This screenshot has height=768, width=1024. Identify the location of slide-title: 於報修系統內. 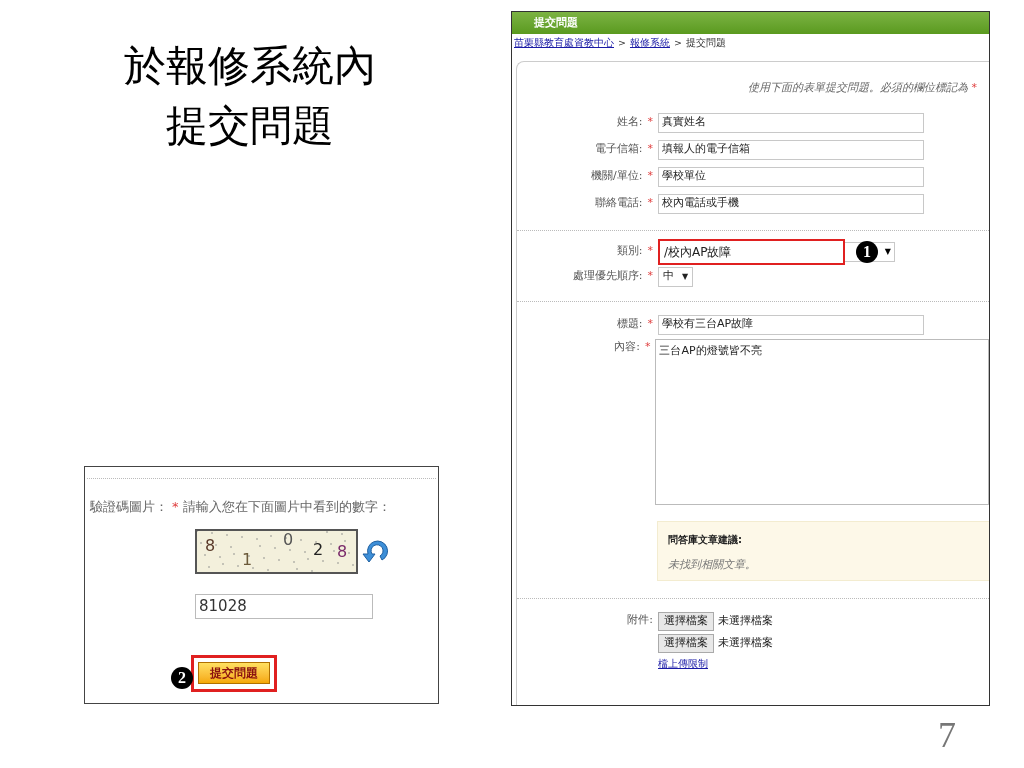
(250, 66).